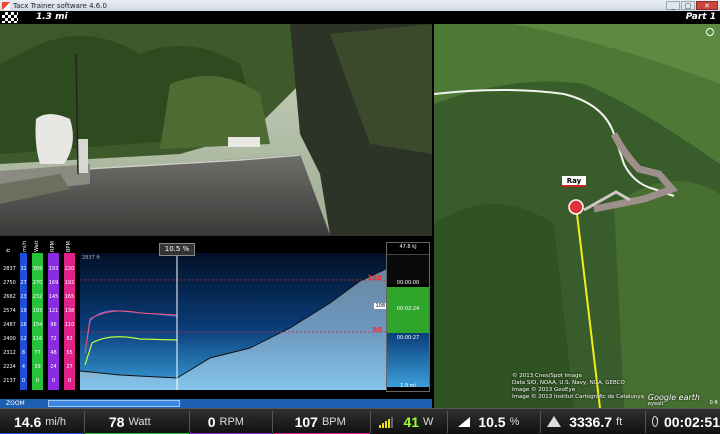 Image resolution: width=720 pixels, height=434 pixels. Describe the element at coordinates (37, 353) in the screenshot. I see `axis-value: 77` at that location.